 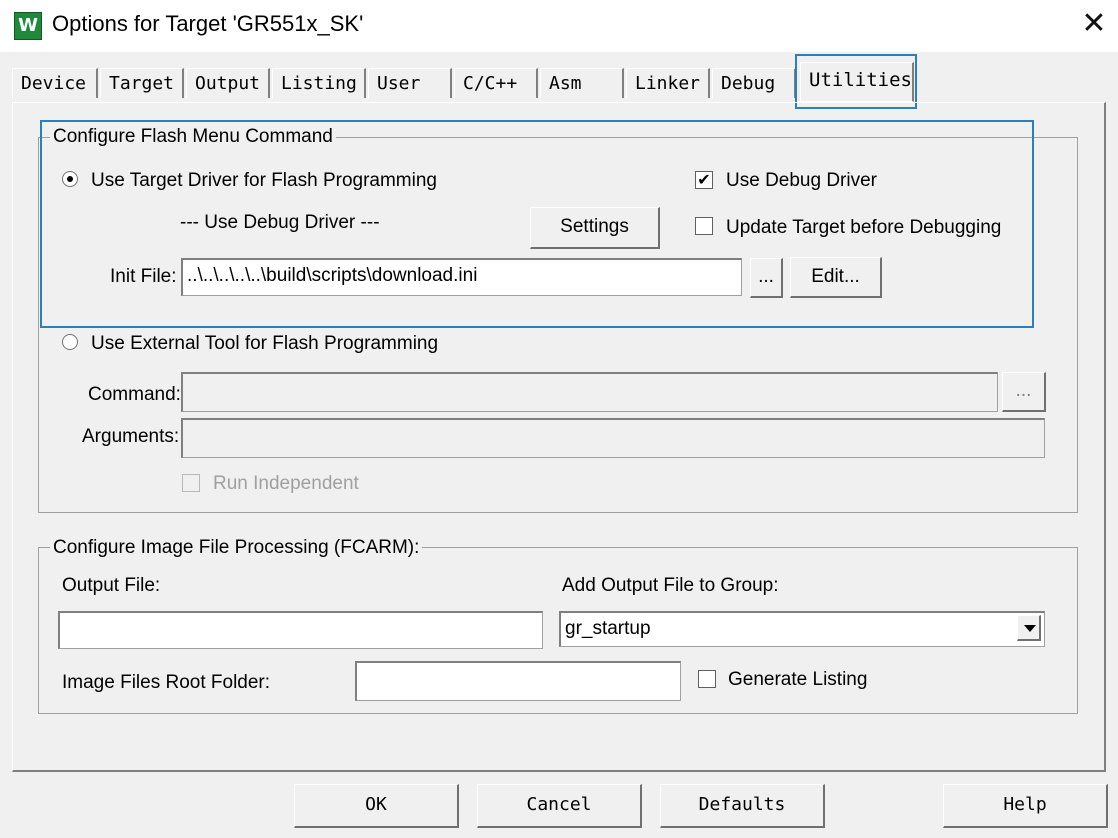 What do you see at coordinates (236, 548) in the screenshot?
I see `image-group-title: Configure Image File Processing (FCARM):` at bounding box center [236, 548].